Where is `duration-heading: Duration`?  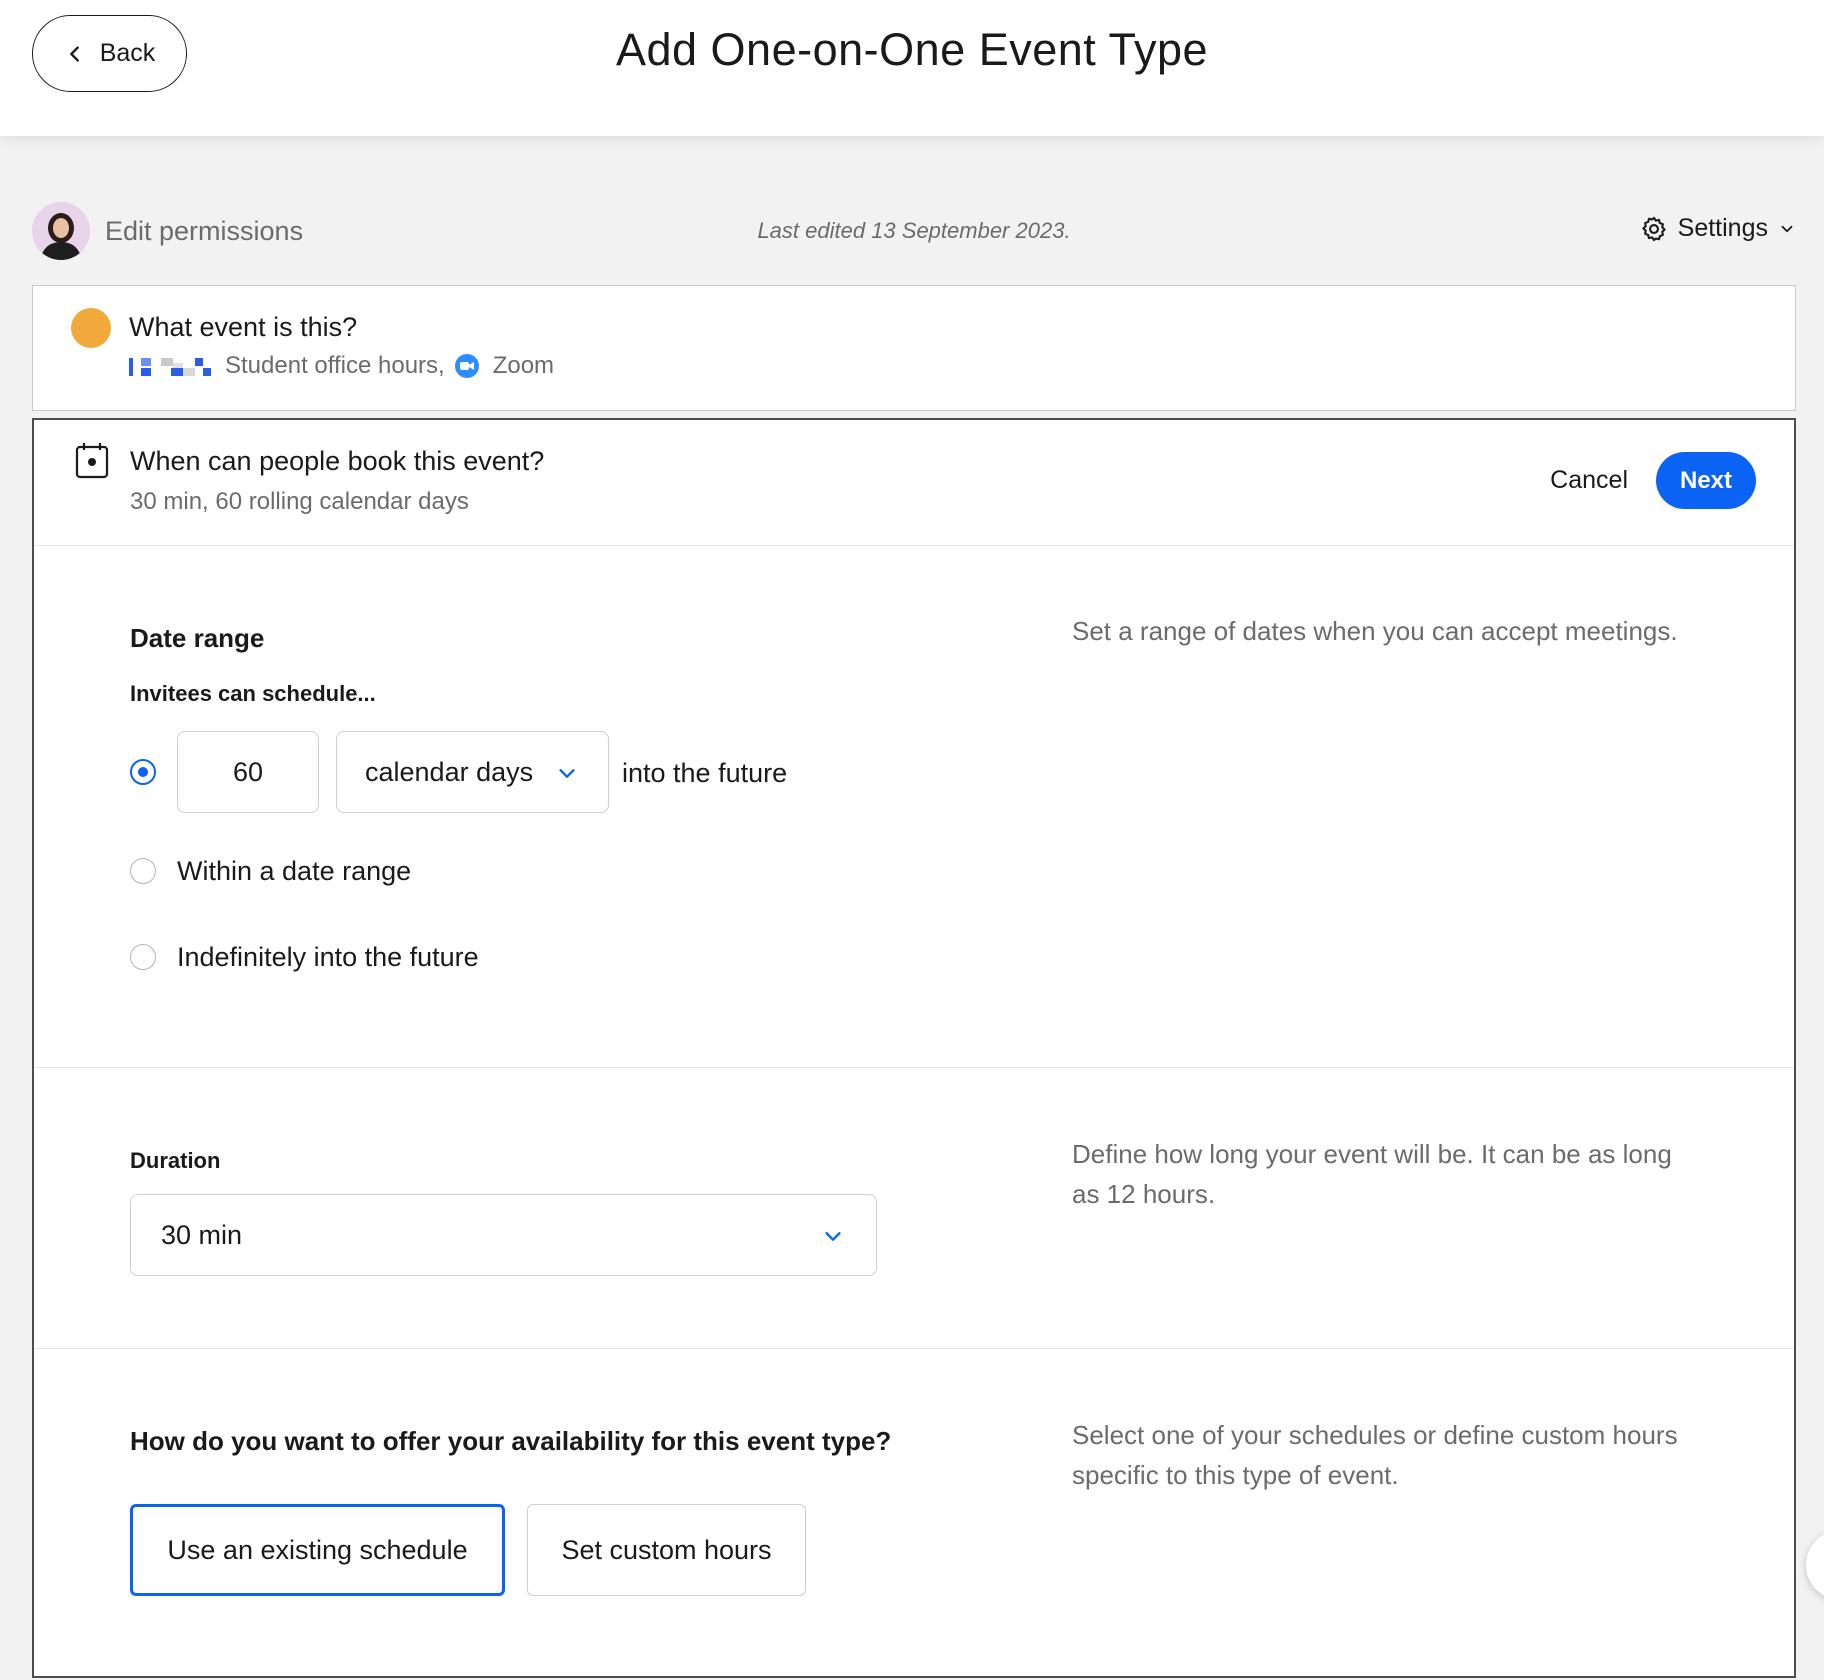
duration-heading: Duration is located at coordinates (175, 1160).